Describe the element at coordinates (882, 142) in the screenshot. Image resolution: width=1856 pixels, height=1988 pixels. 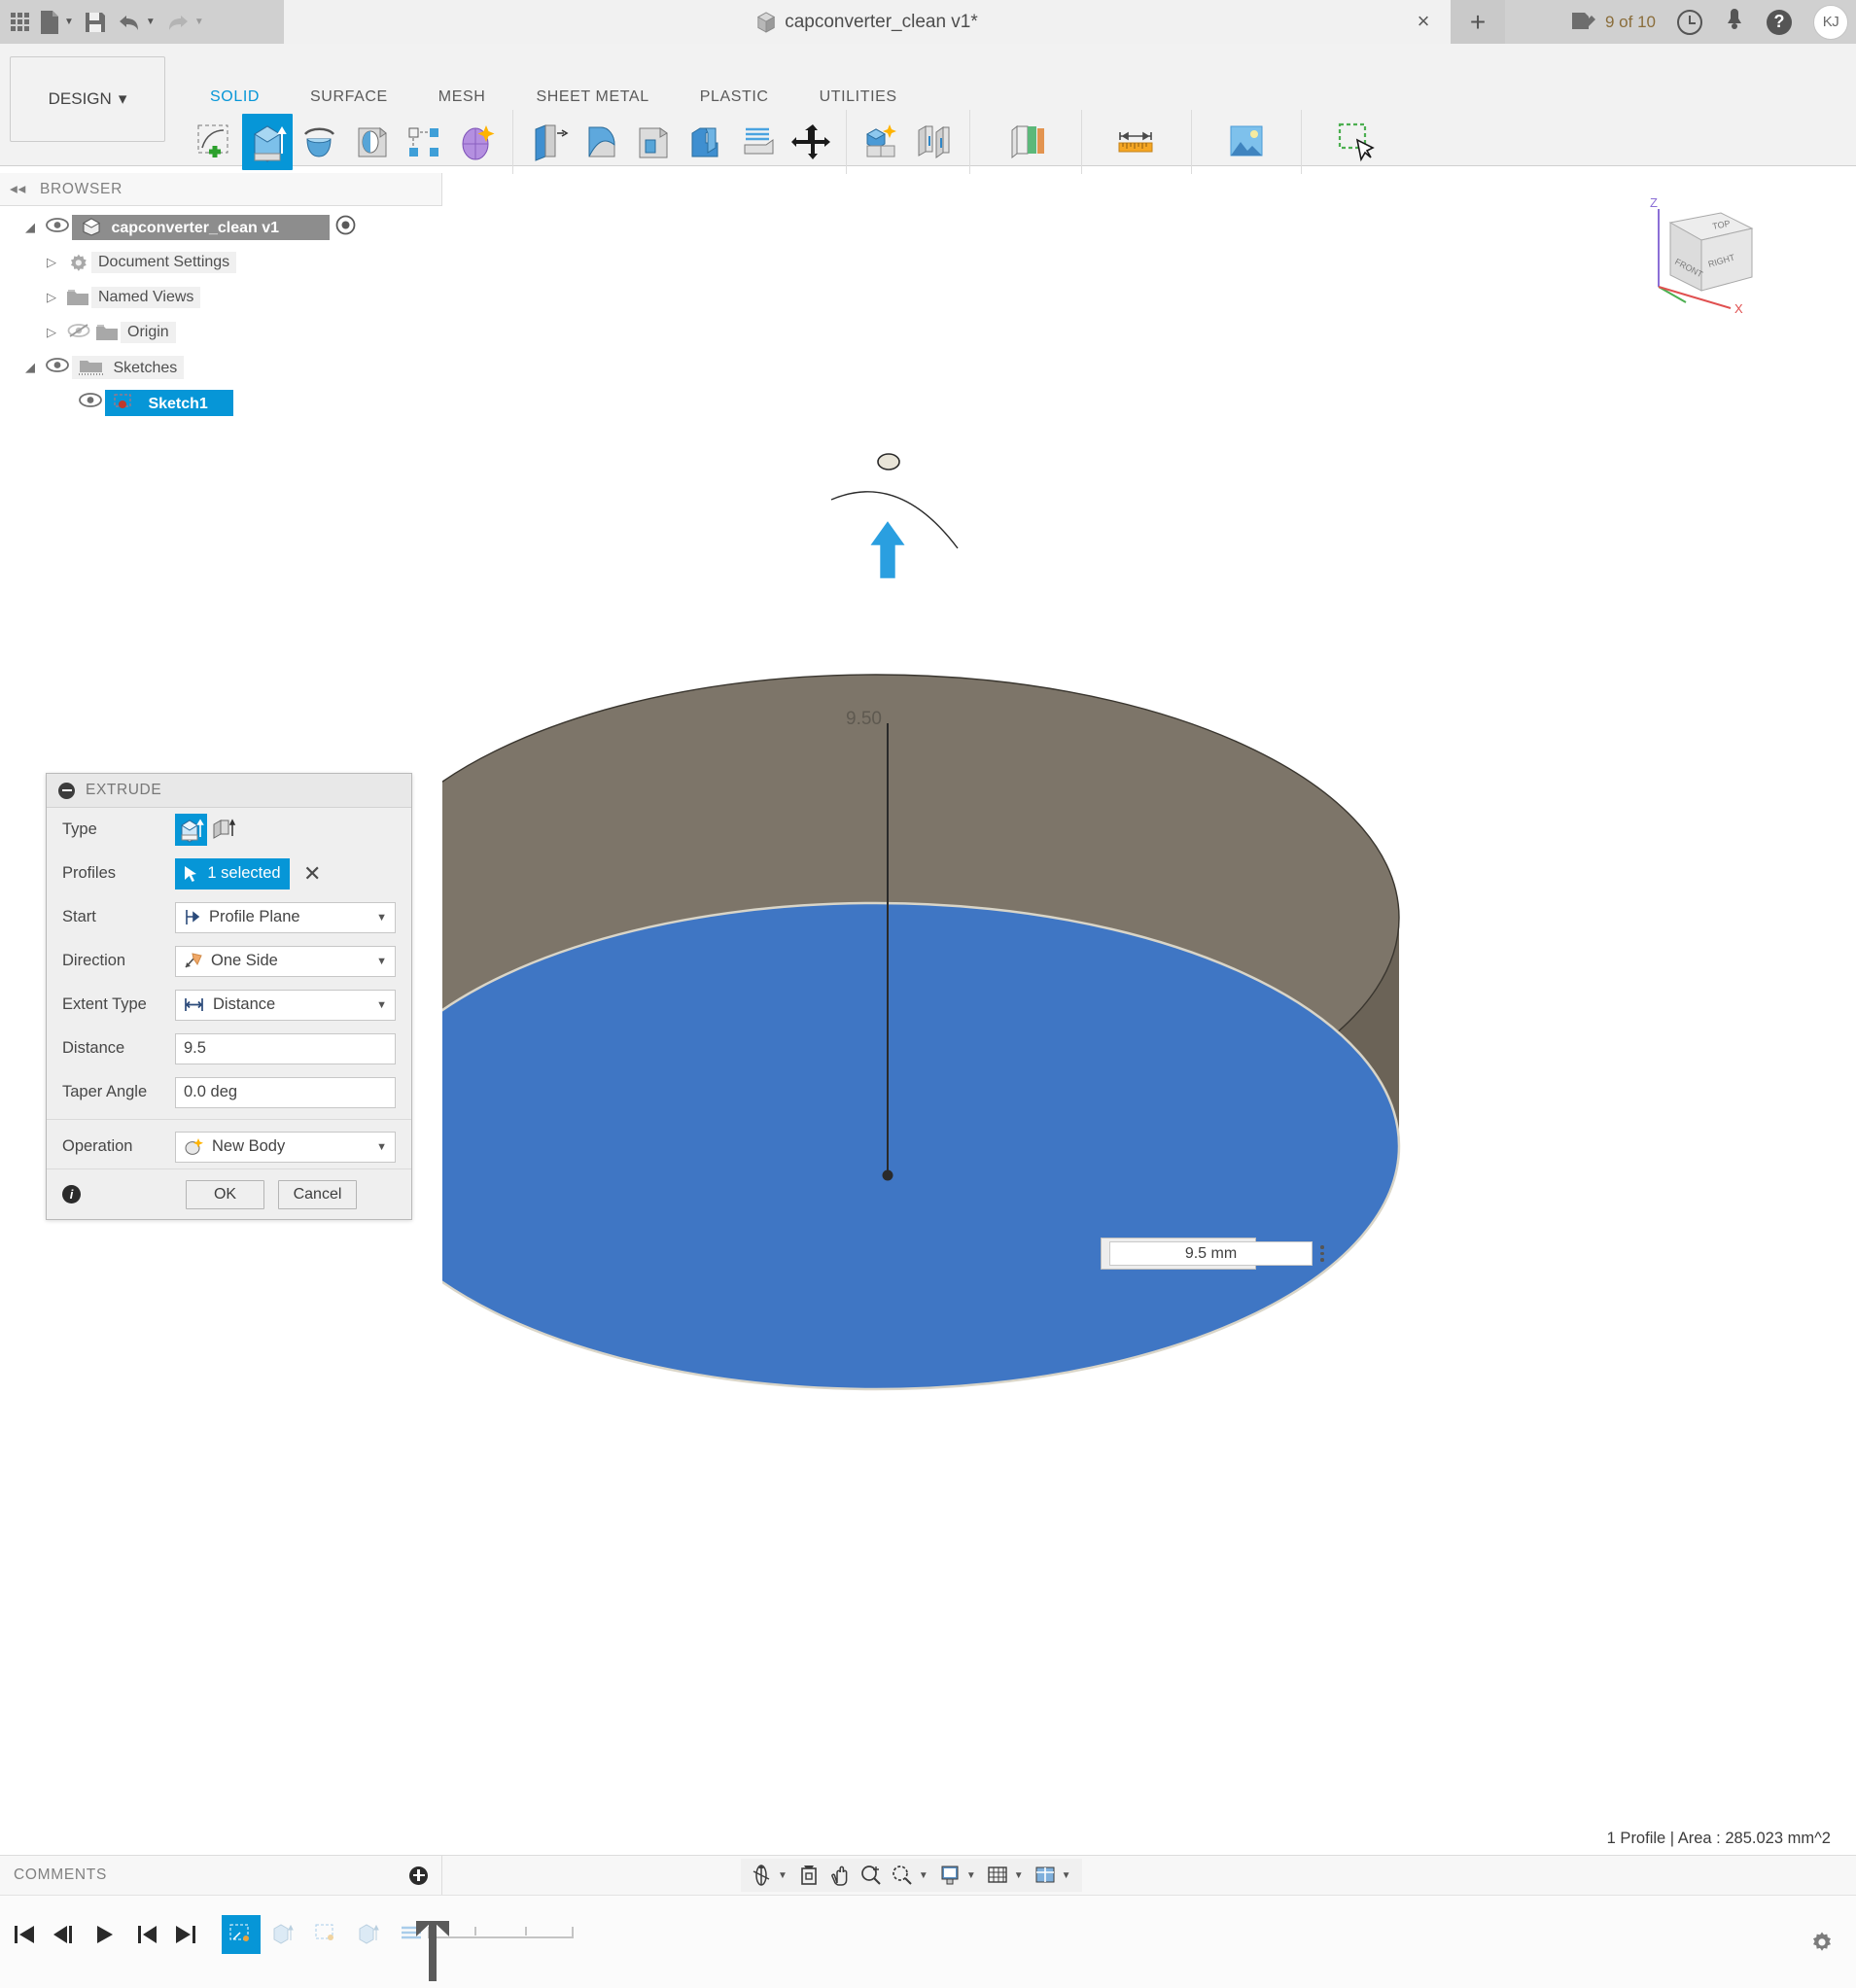
I see `new-component-tool` at that location.